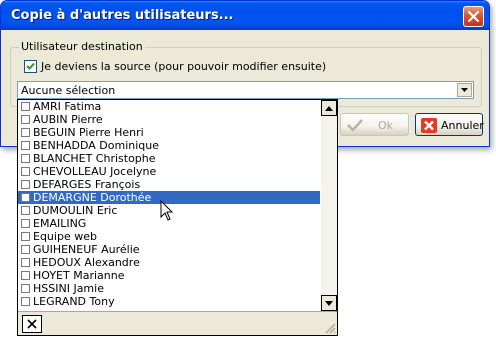 The width and height of the screenshot is (496, 352). I want to click on user-list-item: DEFARGES François, so click(169, 184).